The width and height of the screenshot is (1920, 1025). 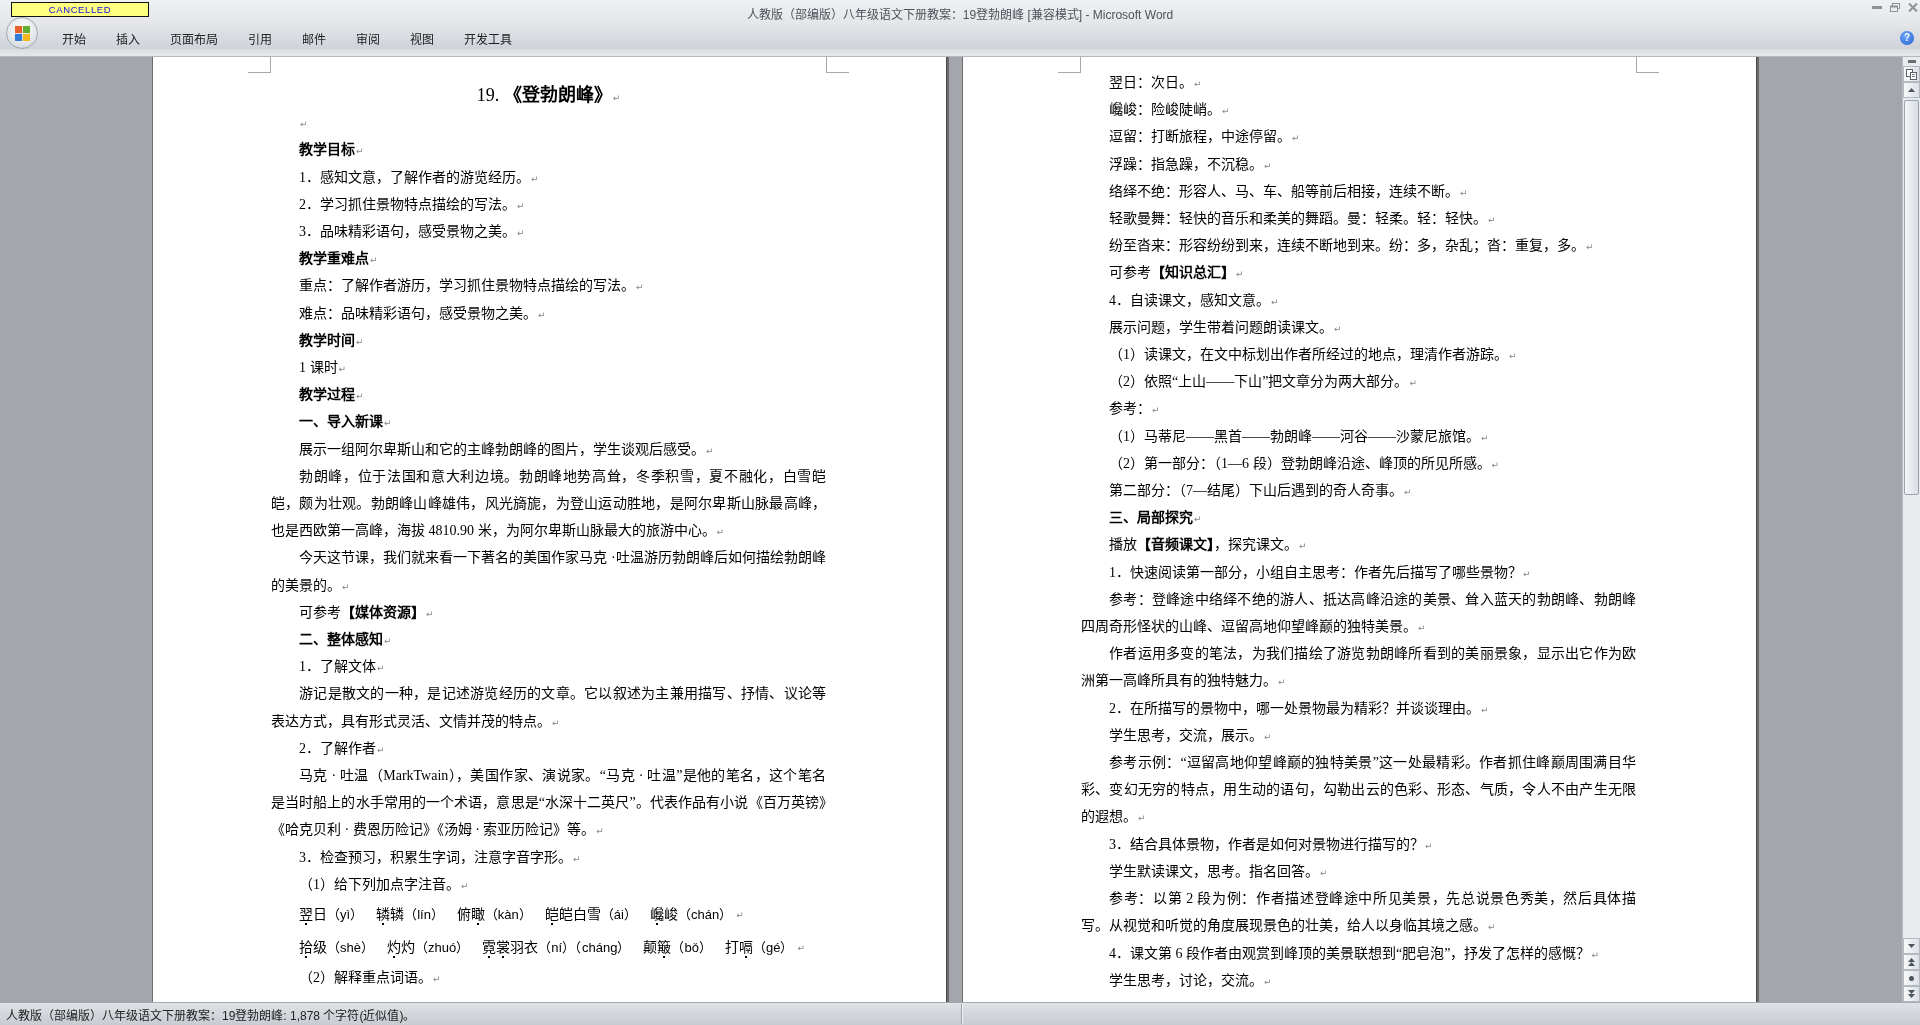 What do you see at coordinates (370, 978) in the screenshot?
I see `paragraph-text: （2）解释重点词语。↵` at bounding box center [370, 978].